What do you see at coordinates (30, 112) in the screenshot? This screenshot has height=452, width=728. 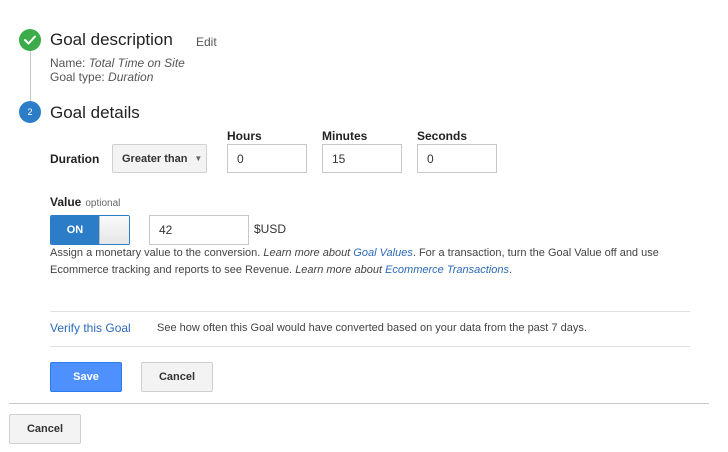 I see `step2-number-badge: 2` at bounding box center [30, 112].